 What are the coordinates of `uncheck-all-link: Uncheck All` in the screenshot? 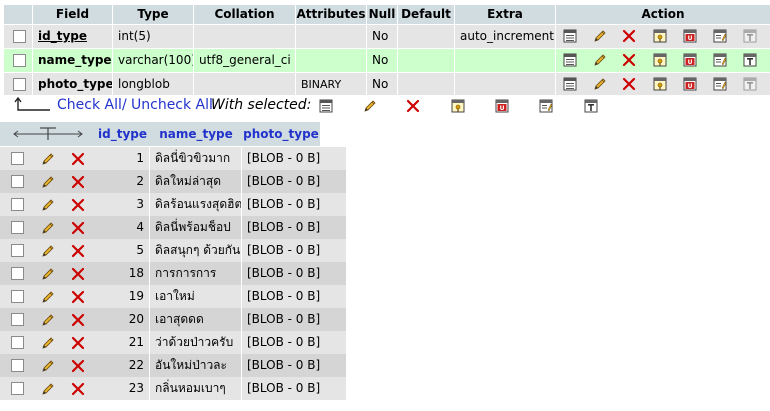 It's located at (172, 105).